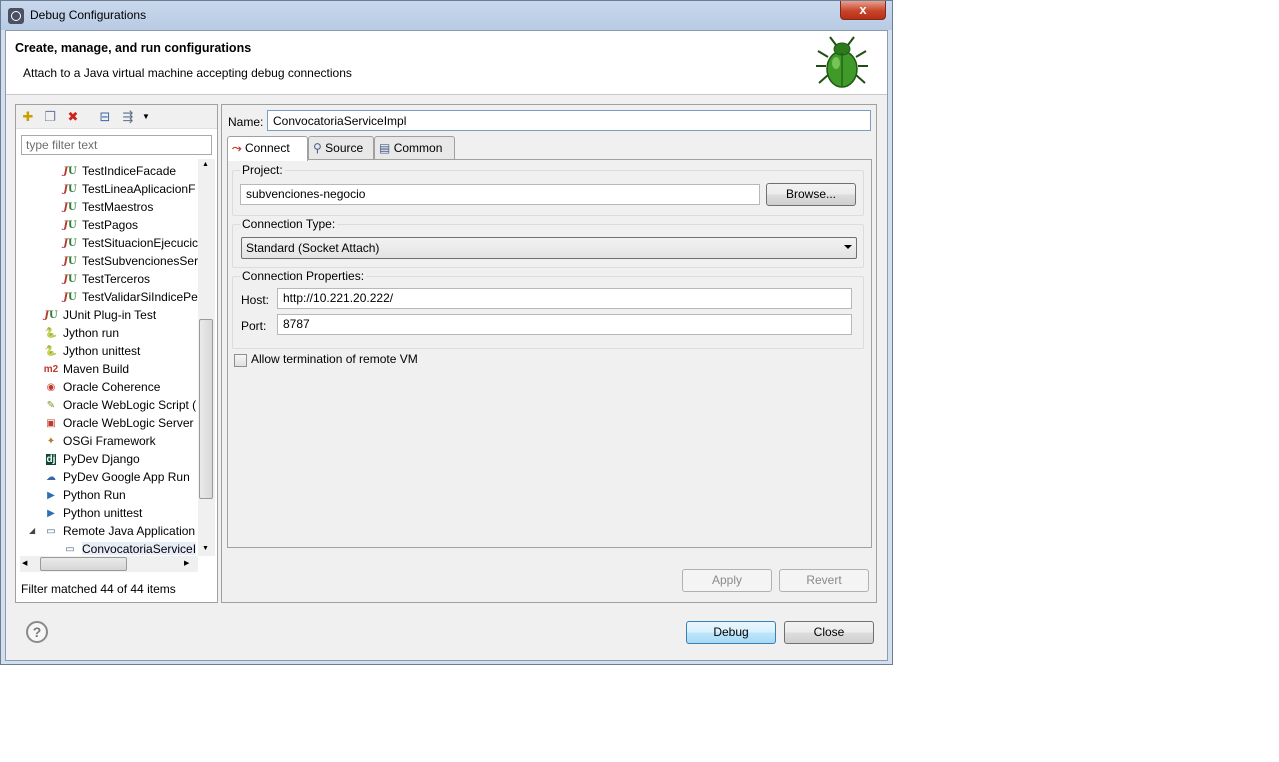 The image size is (1279, 762). Describe the element at coordinates (51, 423) in the screenshot. I see `weblogic-server-icon: ▣` at that location.